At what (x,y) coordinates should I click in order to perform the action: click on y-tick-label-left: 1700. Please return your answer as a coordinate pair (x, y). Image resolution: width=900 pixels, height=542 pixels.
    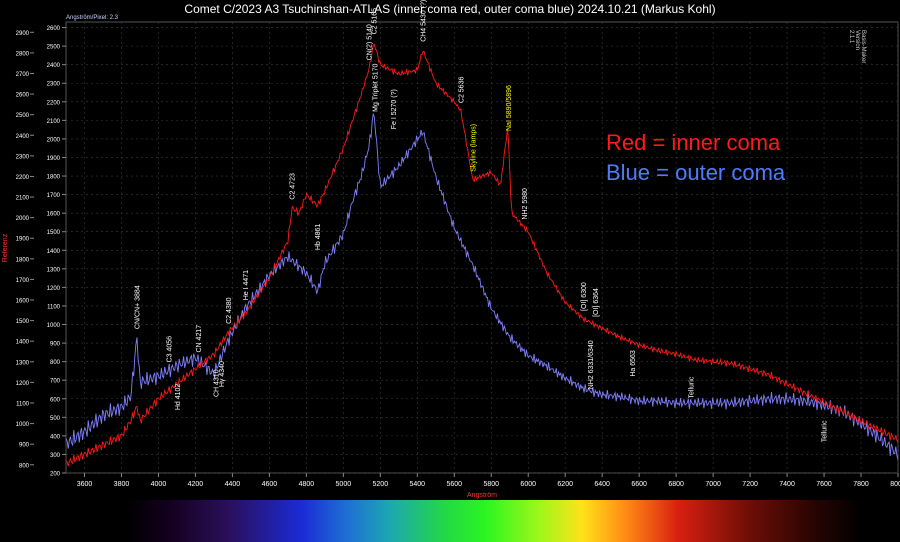
    Looking at the image, I should click on (23, 281).